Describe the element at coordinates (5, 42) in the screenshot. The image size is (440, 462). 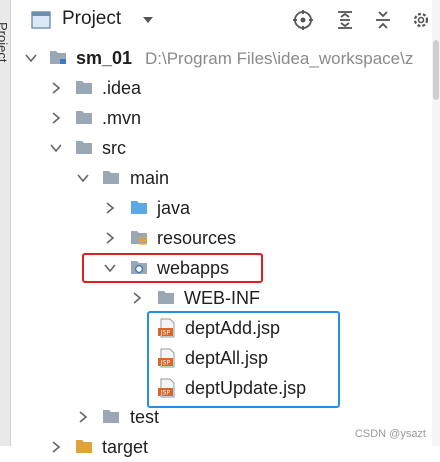
I see `side-tab-project: Project` at that location.